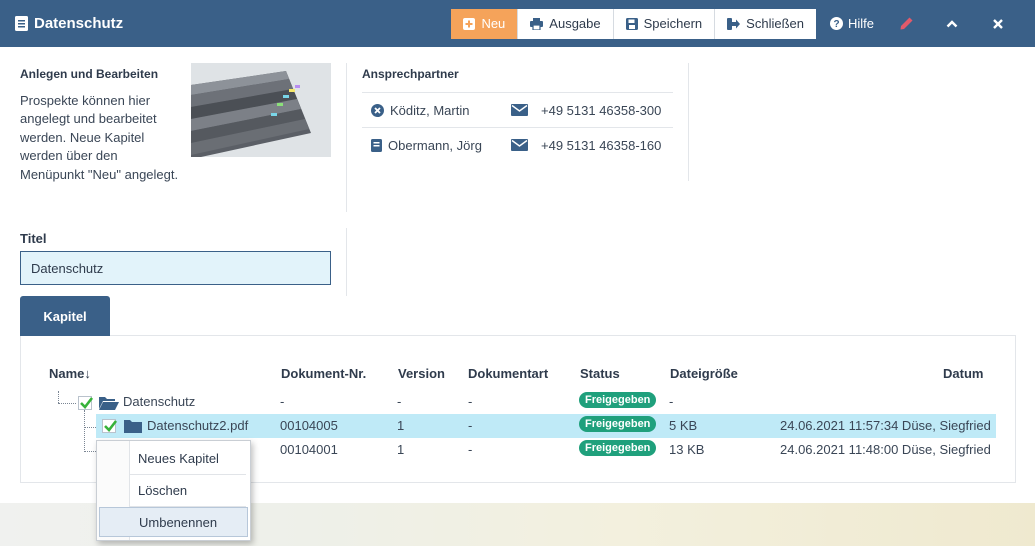 Image resolution: width=1035 pixels, height=546 pixels. Describe the element at coordinates (173, 458) in the screenshot. I see `menu-item-new-chapter: Neues Kapitel` at that location.